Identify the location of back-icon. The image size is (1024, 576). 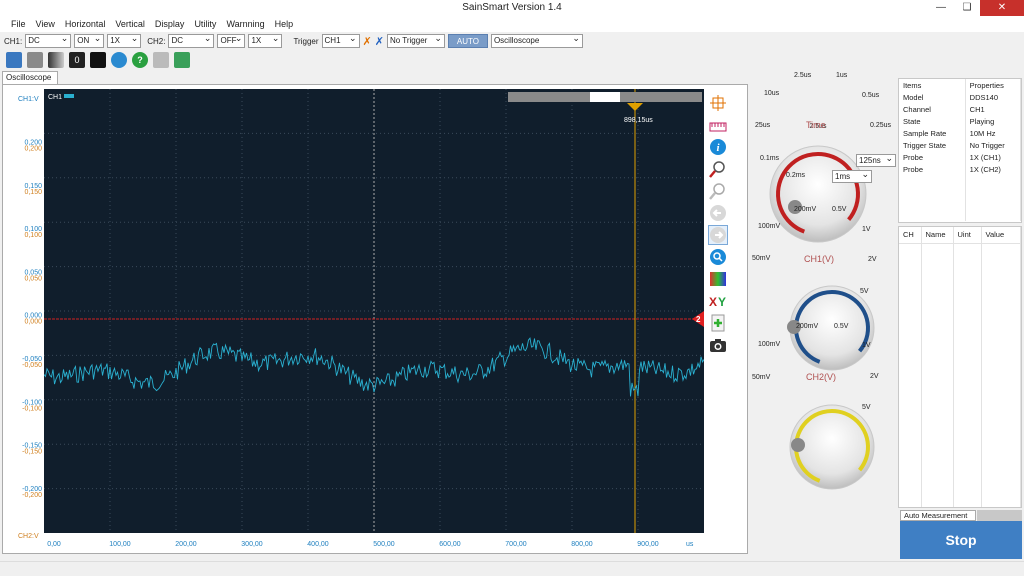
(718, 213).